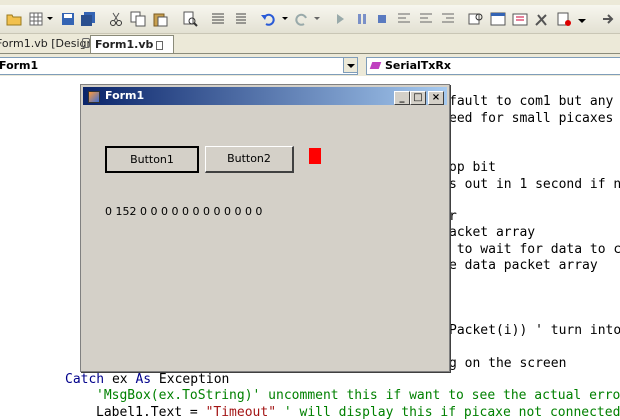 Image resolution: width=620 pixels, height=420 pixels. What do you see at coordinates (19, 65) in the screenshot?
I see `class-name-value: Form1` at bounding box center [19, 65].